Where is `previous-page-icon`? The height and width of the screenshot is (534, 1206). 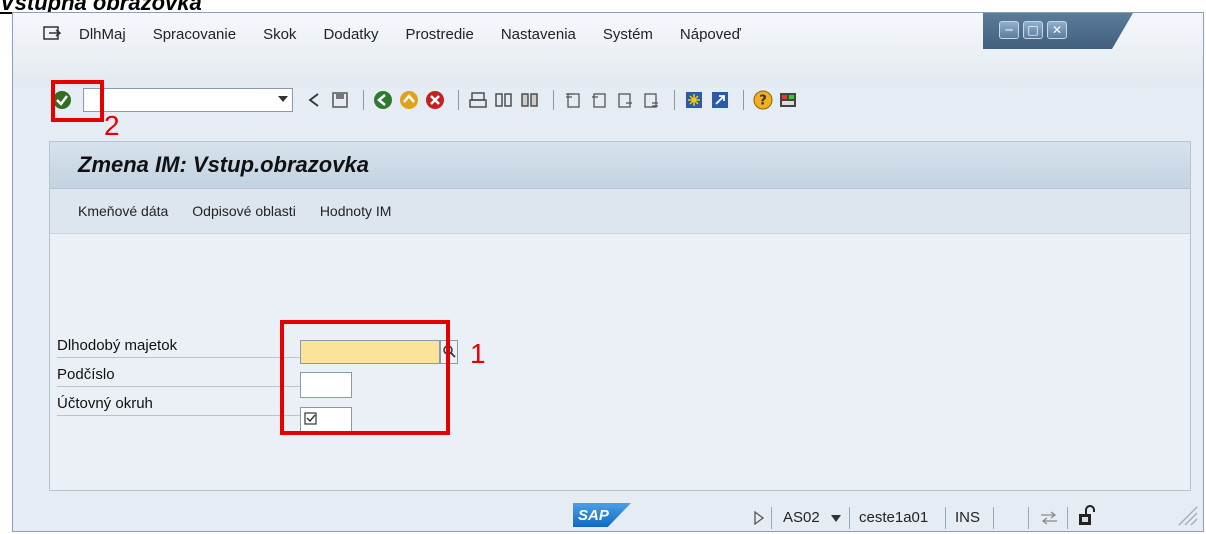 previous-page-icon is located at coordinates (599, 100).